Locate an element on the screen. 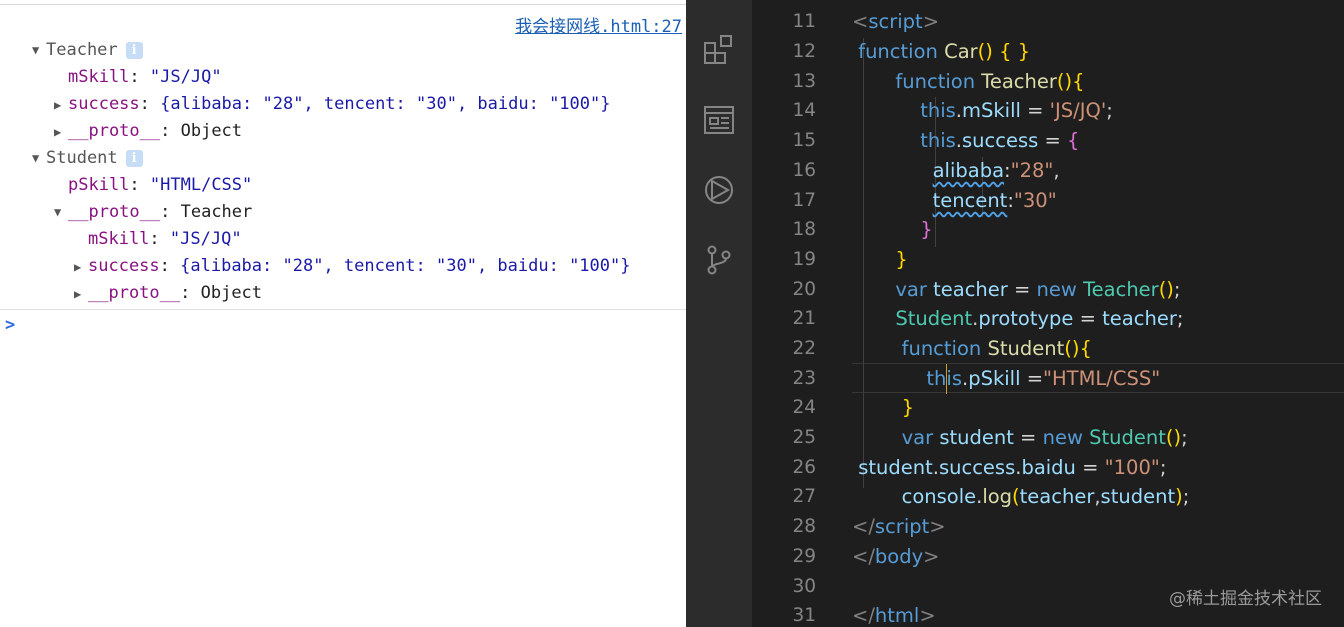  code-line: 13 function Teacher(){ is located at coordinates (1048, 82).